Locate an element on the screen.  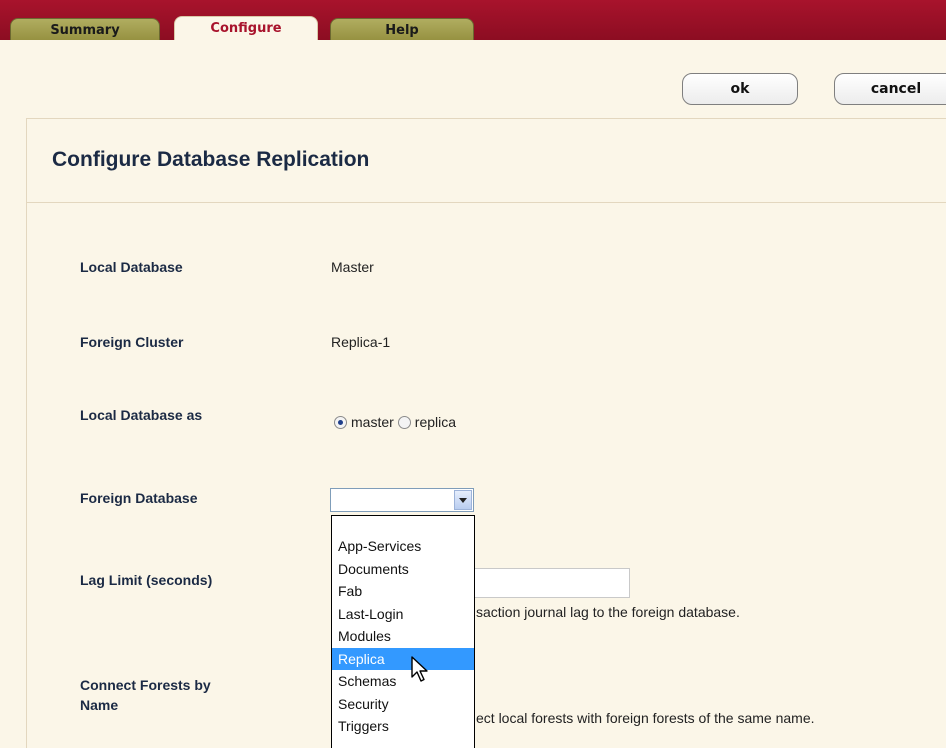
lag-limit-input is located at coordinates (552, 583).